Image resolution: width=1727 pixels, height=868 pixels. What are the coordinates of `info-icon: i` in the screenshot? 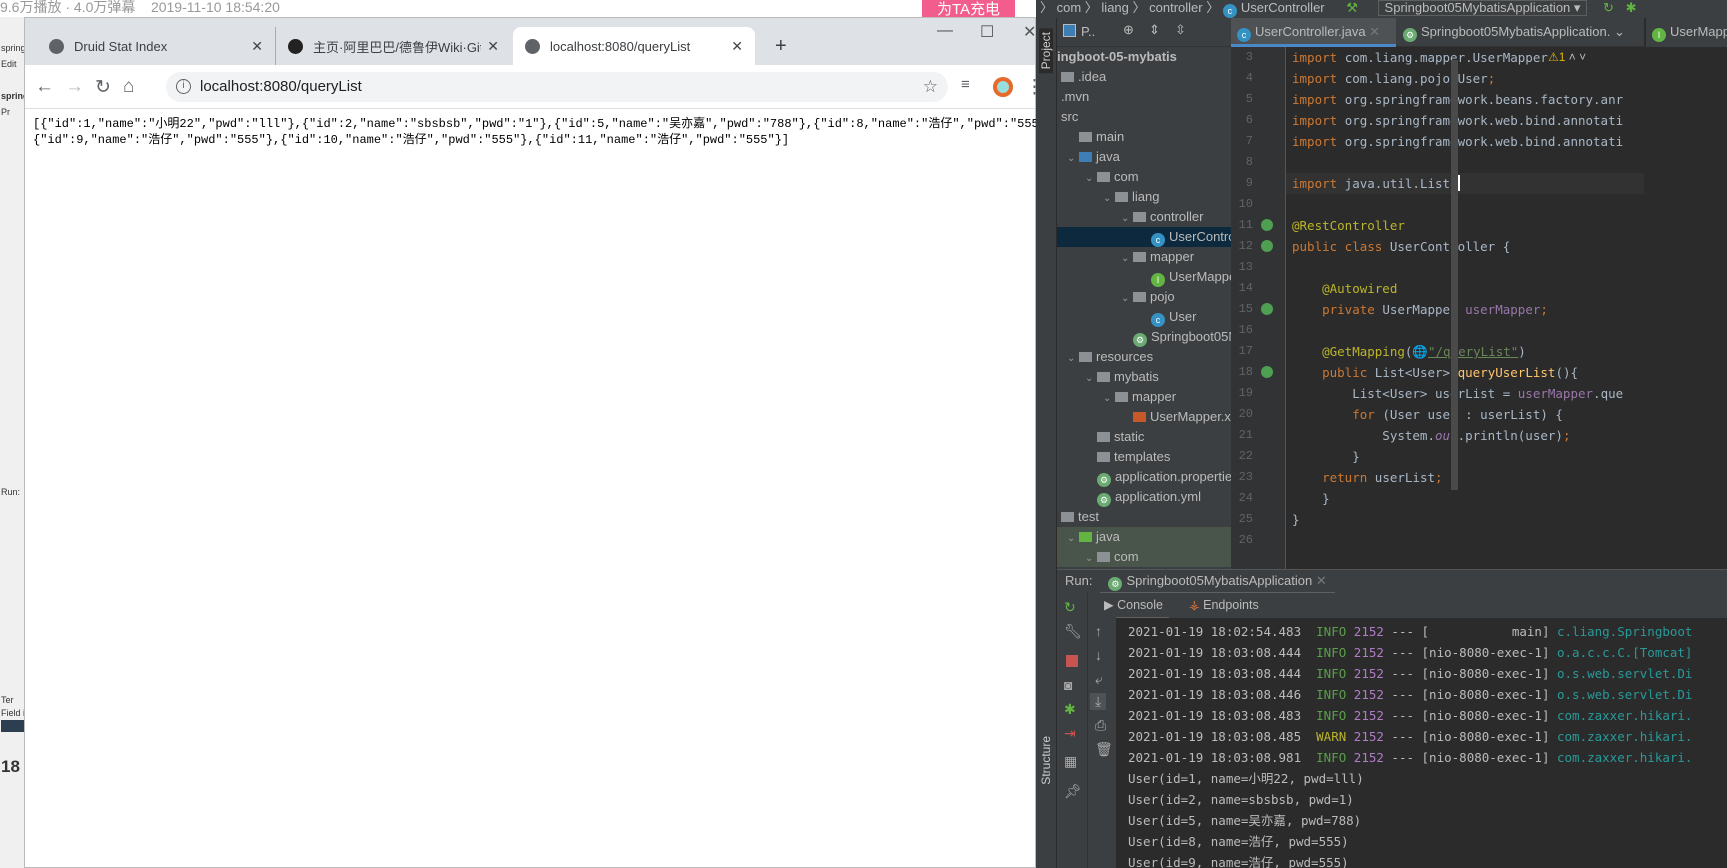 It's located at (183, 86).